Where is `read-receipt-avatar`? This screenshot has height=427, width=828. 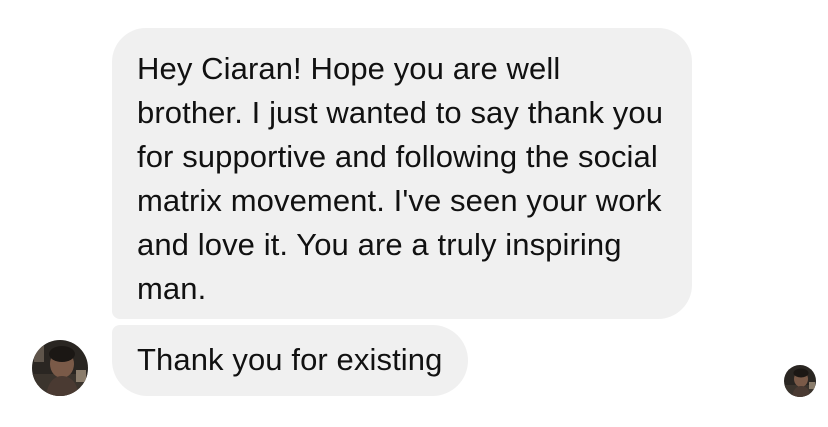 read-receipt-avatar is located at coordinates (800, 381).